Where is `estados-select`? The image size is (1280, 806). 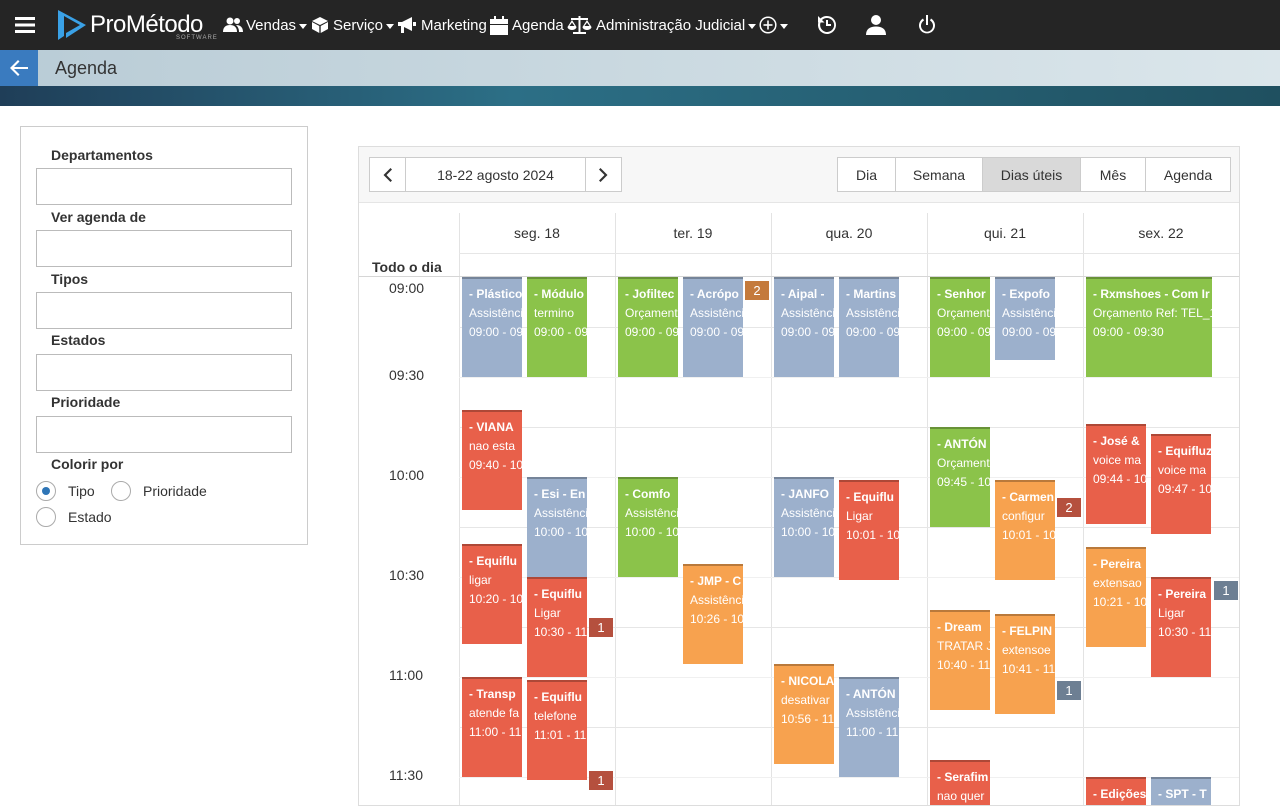
estados-select is located at coordinates (164, 372).